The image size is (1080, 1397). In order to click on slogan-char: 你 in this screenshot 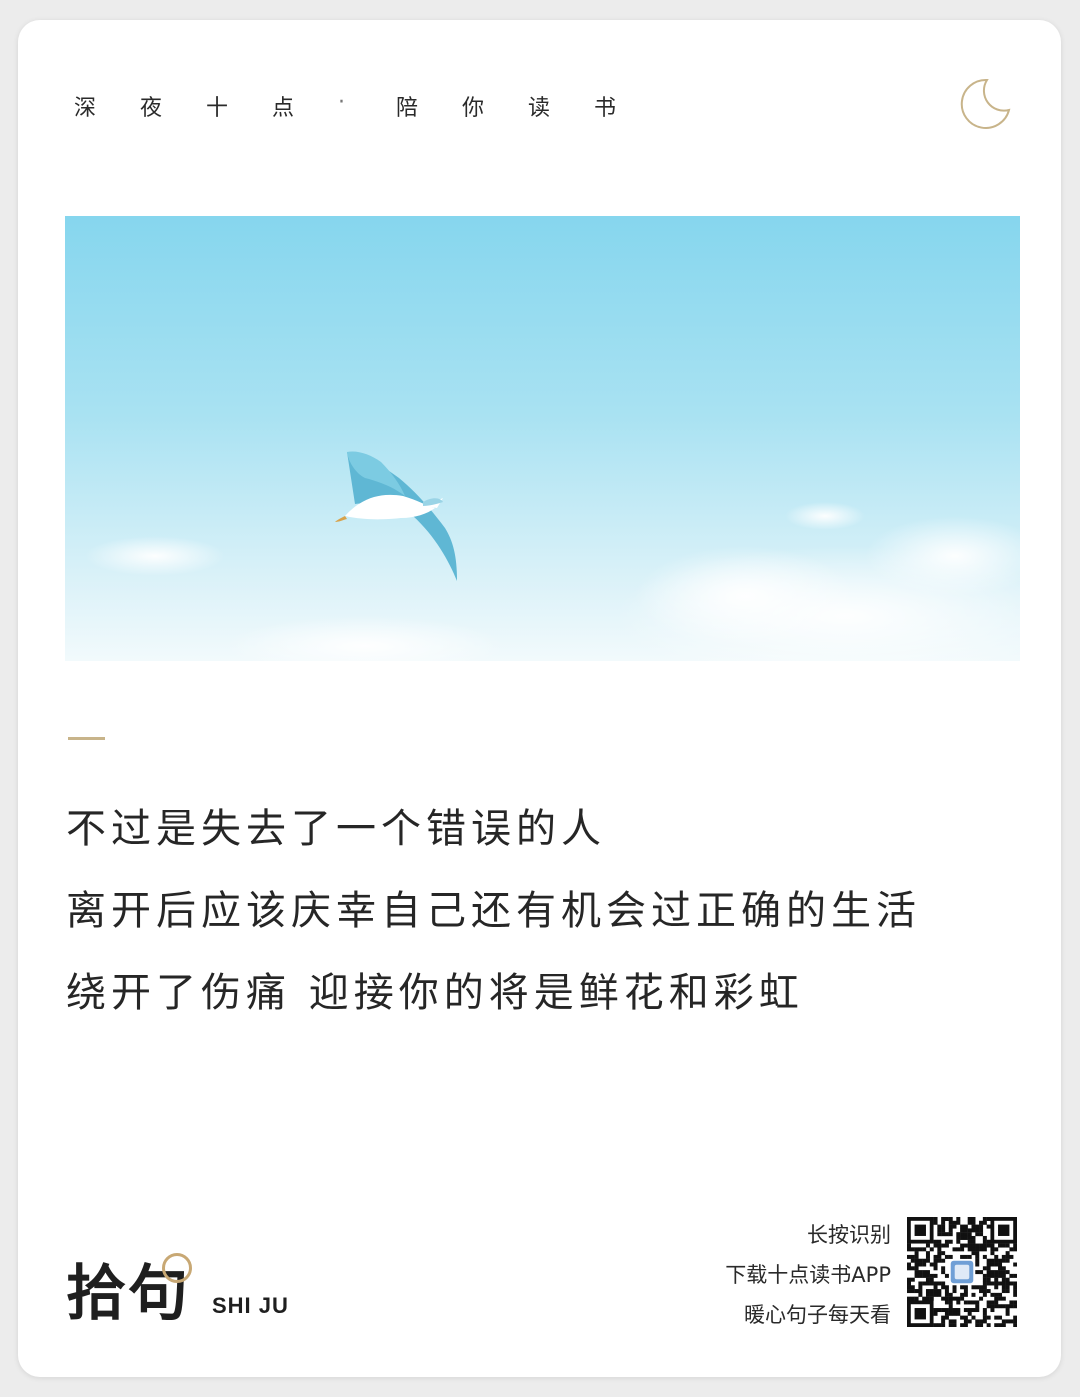, I will do `click(473, 108)`.